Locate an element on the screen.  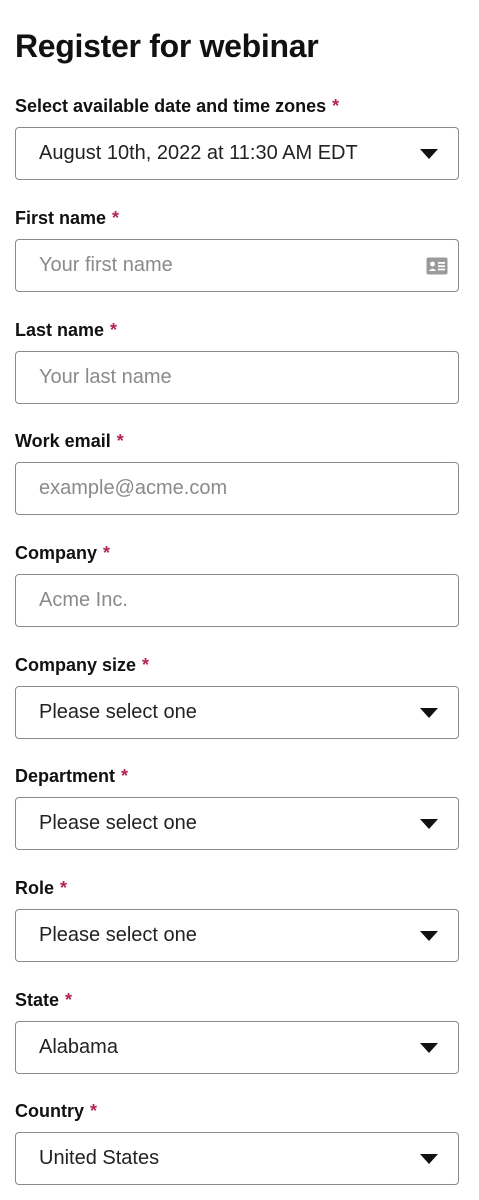
date-time-select: August 10th, 2022 at 11:30 AM EDT is located at coordinates (237, 153).